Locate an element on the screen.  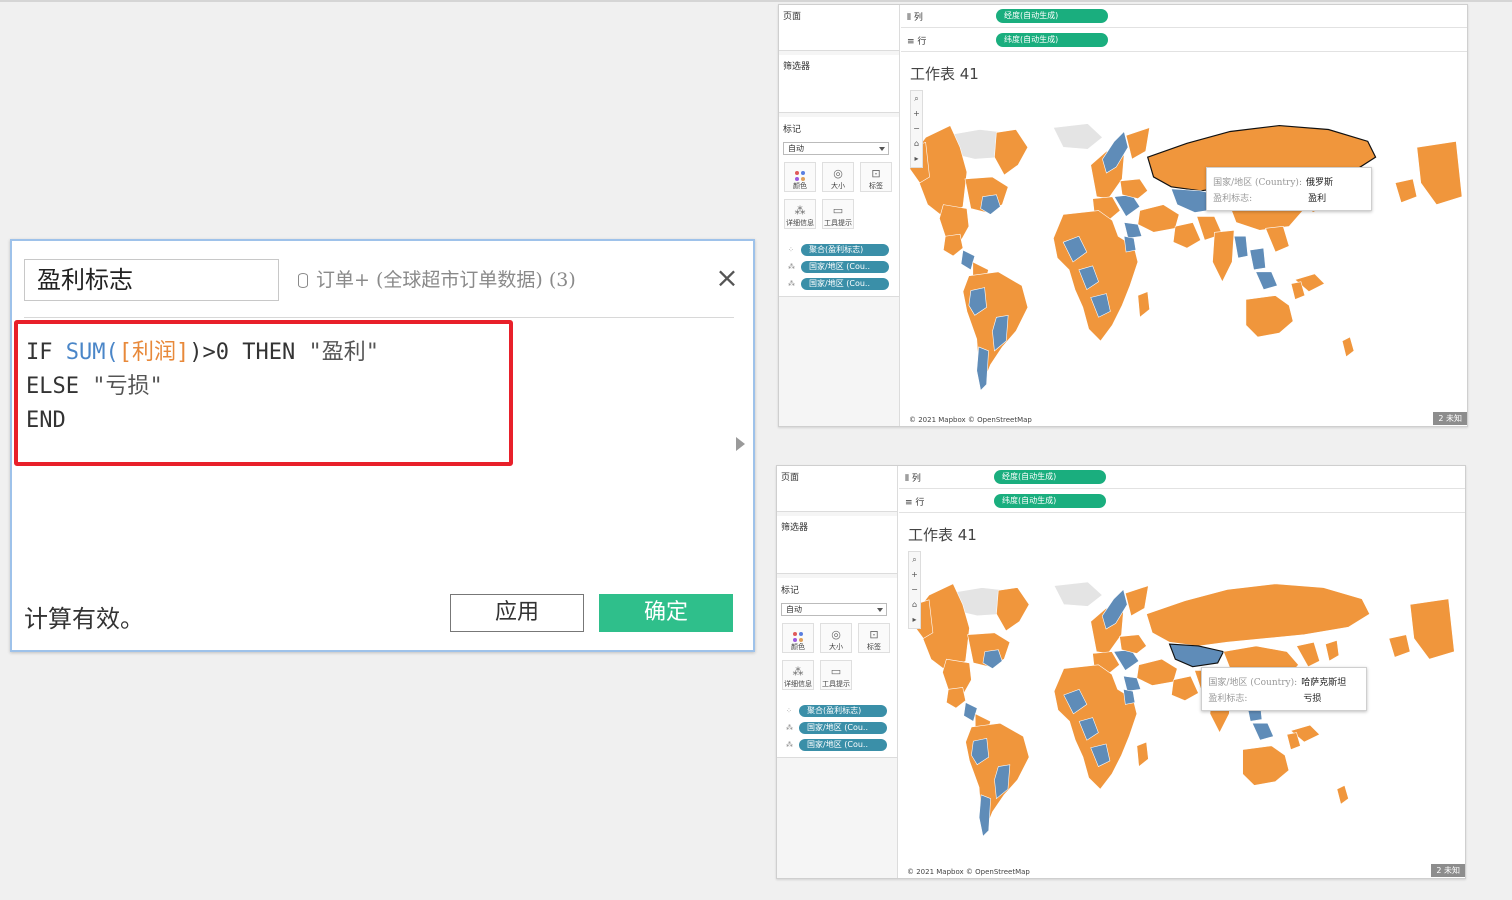
tooltip-icon: ▭ is located at coordinates (836, 671).